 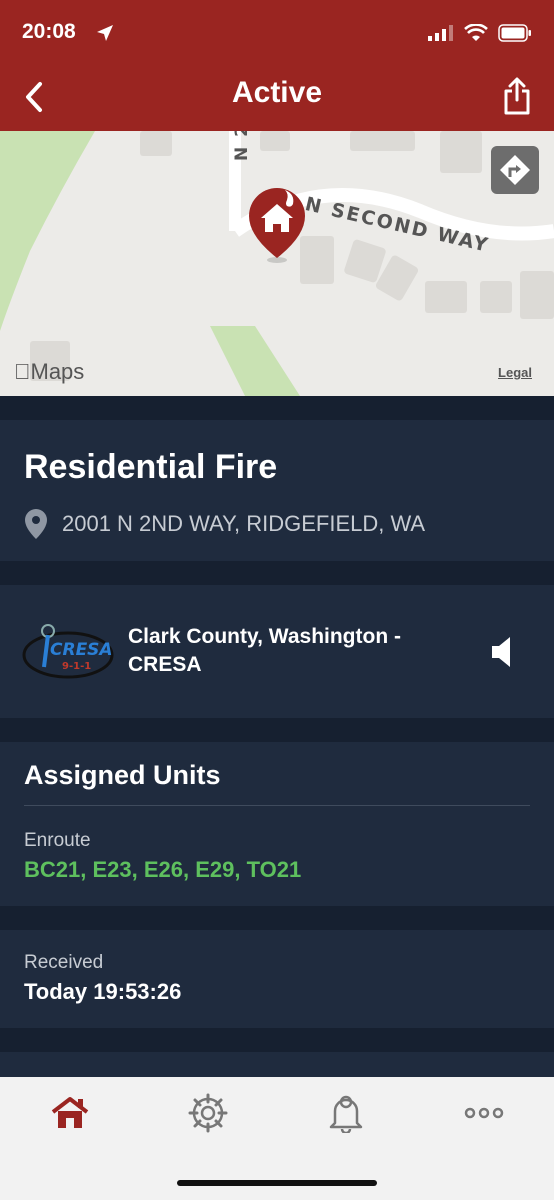 I want to click on status-time: 20:08, so click(x=49, y=31).